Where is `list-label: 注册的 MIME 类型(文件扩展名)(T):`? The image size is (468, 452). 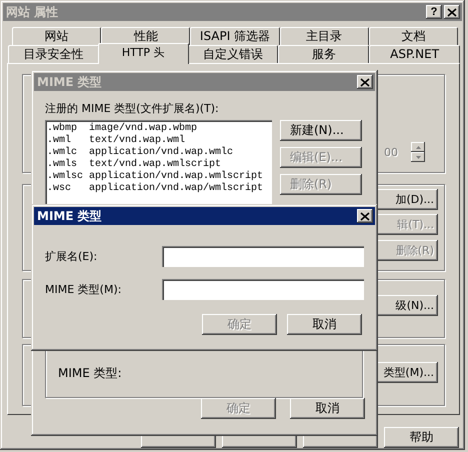
list-label: 注册的 MIME 类型(文件扩展名)(T): is located at coordinates (132, 108).